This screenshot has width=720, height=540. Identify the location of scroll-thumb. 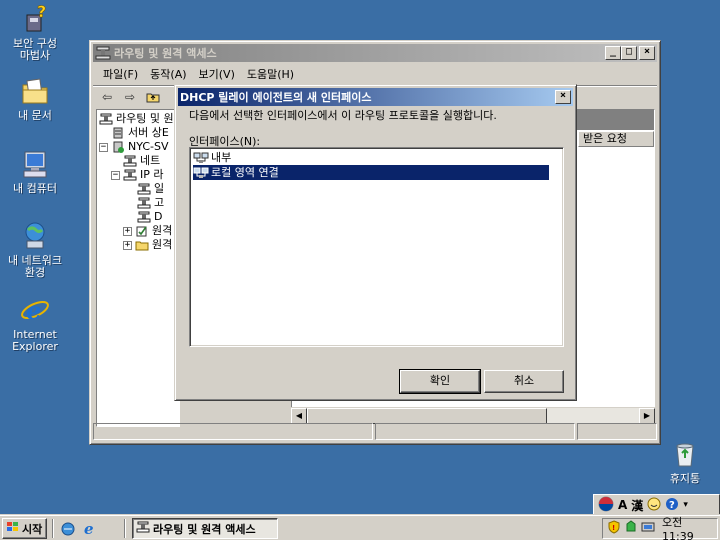
(427, 416).